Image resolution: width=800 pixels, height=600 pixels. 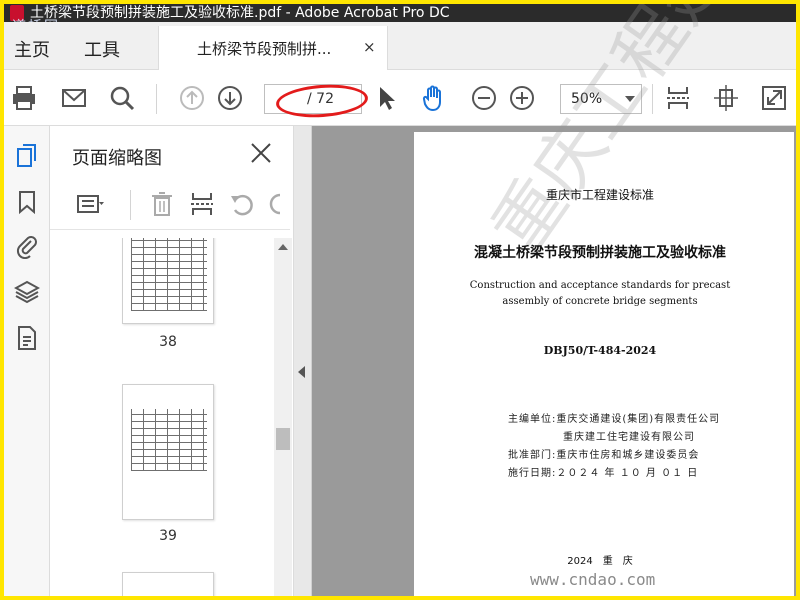 I want to click on move-arrows-page-icon, so click(x=726, y=98).